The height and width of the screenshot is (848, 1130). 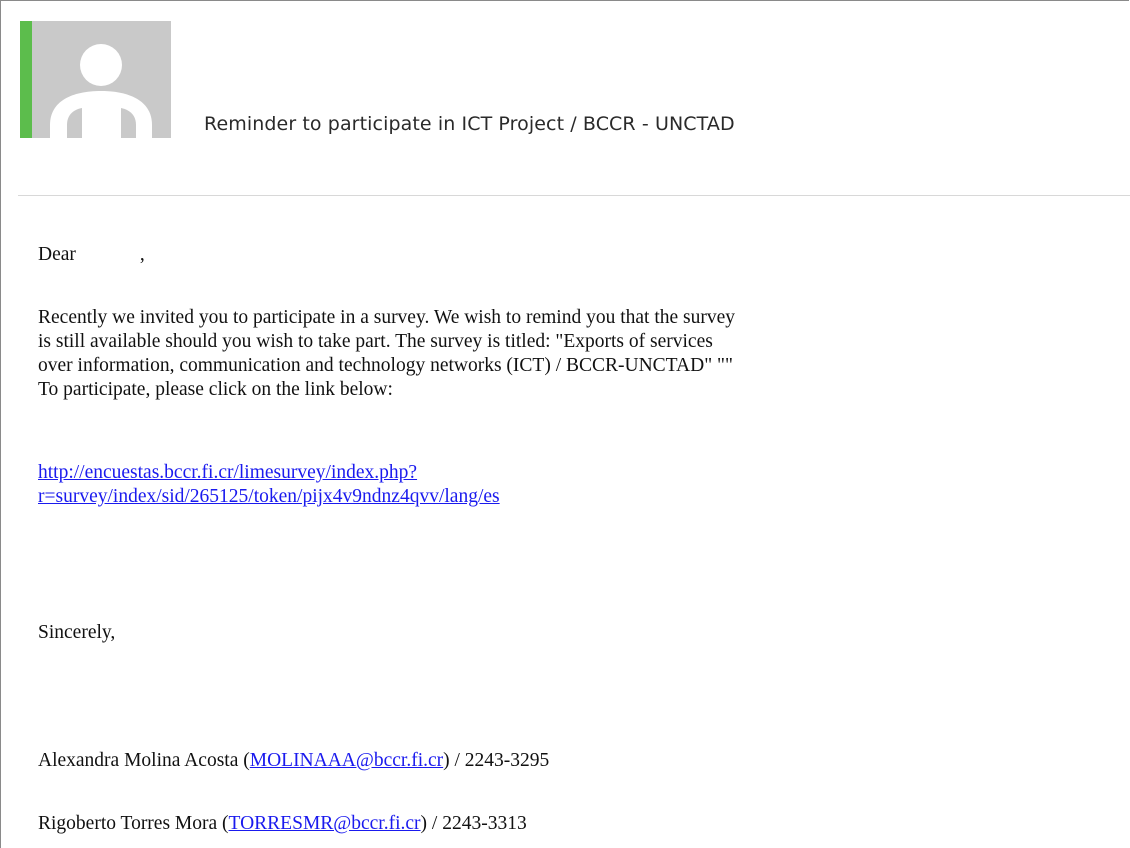 I want to click on contact-email-link: MOLINAAA@bccr.fi.cr, so click(x=346, y=760).